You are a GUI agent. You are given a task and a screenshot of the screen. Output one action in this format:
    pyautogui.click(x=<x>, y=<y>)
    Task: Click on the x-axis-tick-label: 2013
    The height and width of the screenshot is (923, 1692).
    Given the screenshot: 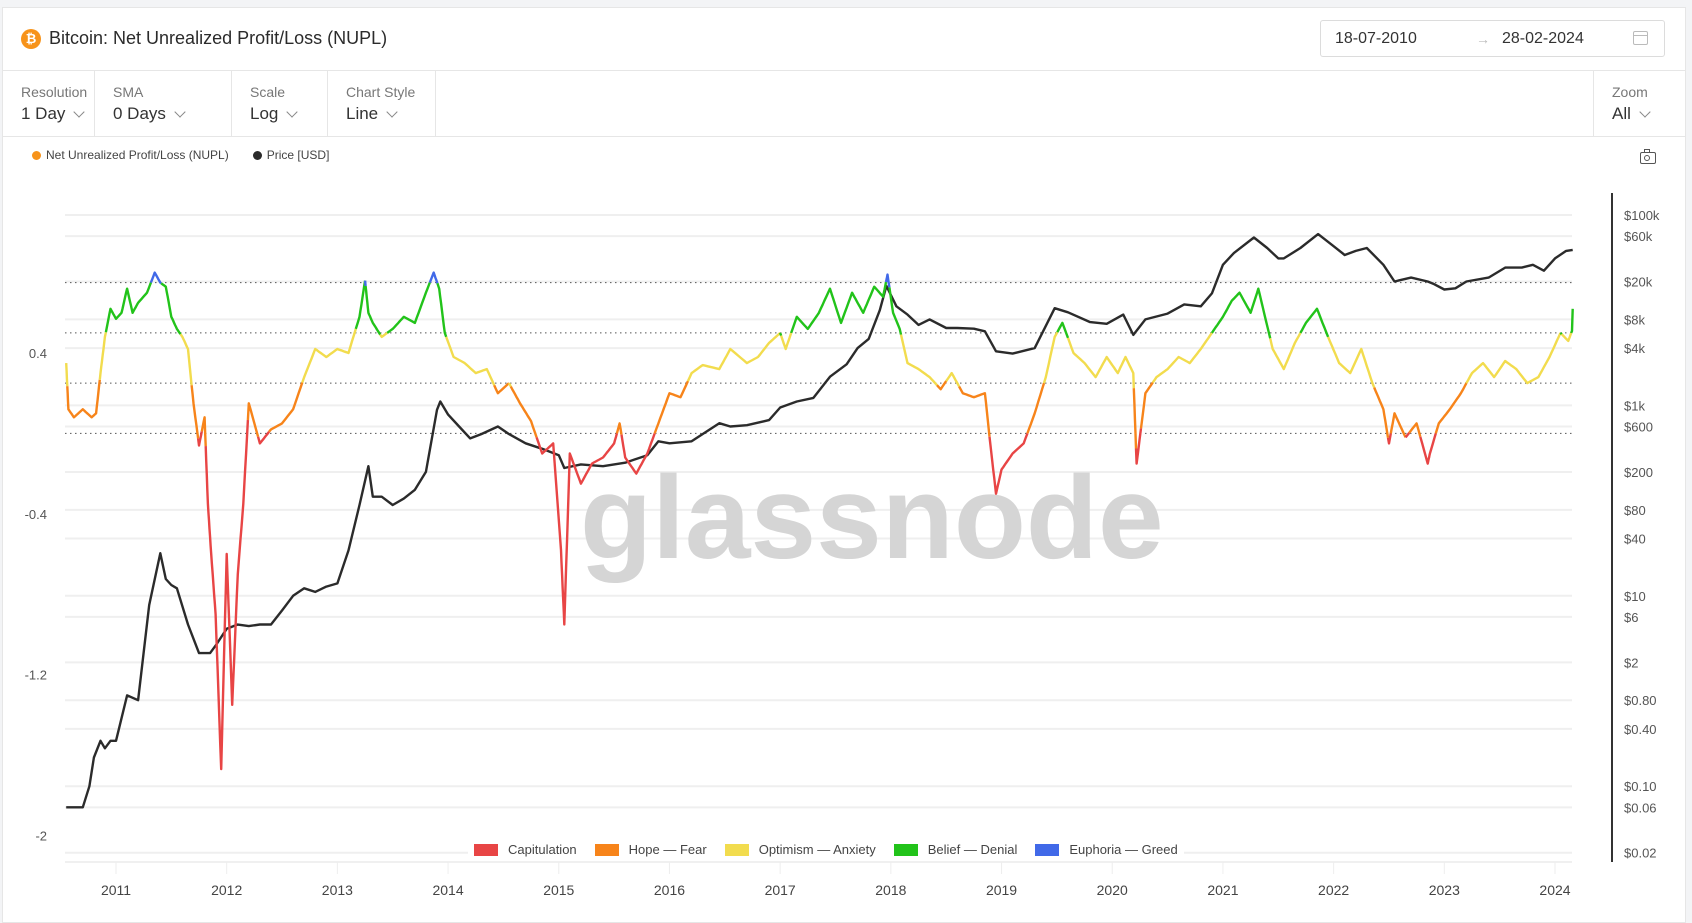 What is the action you would take?
    pyautogui.click(x=337, y=890)
    